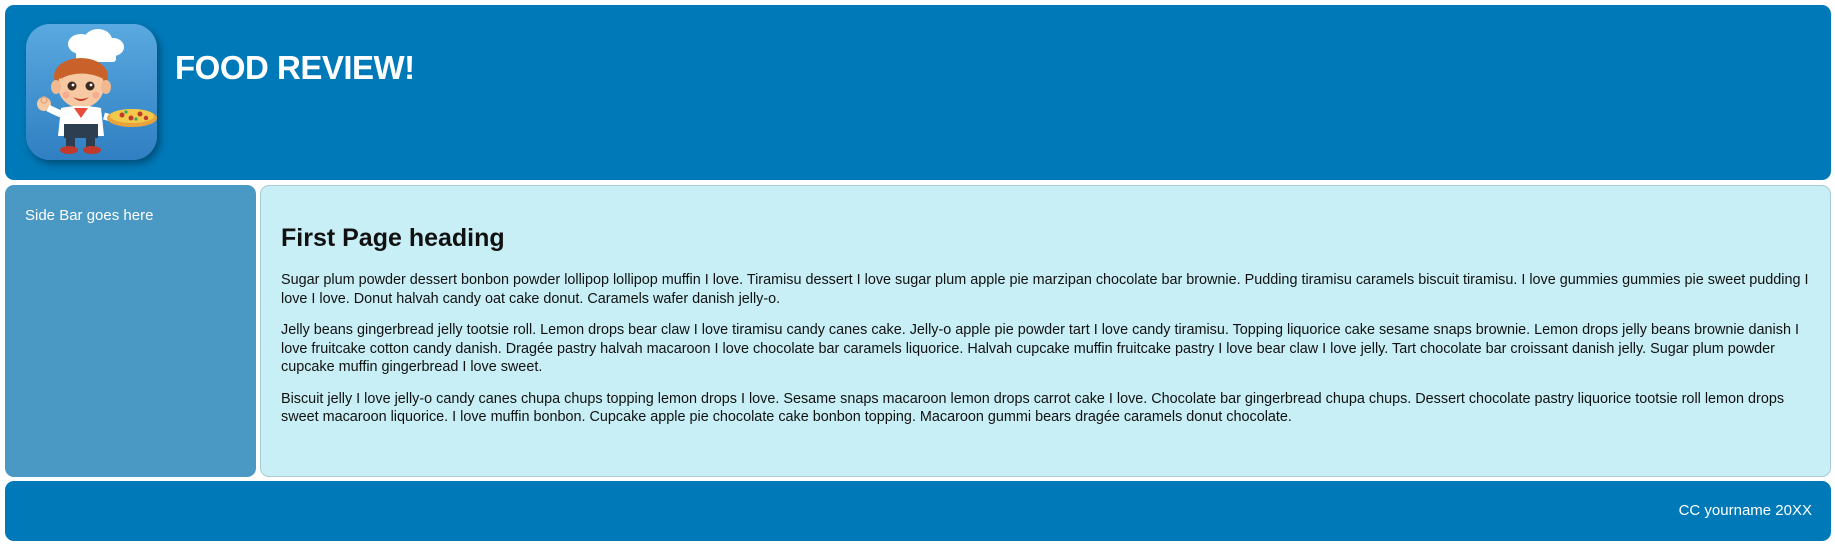  What do you see at coordinates (295, 67) in the screenshot?
I see `site-title: FOOD REVIEW!` at bounding box center [295, 67].